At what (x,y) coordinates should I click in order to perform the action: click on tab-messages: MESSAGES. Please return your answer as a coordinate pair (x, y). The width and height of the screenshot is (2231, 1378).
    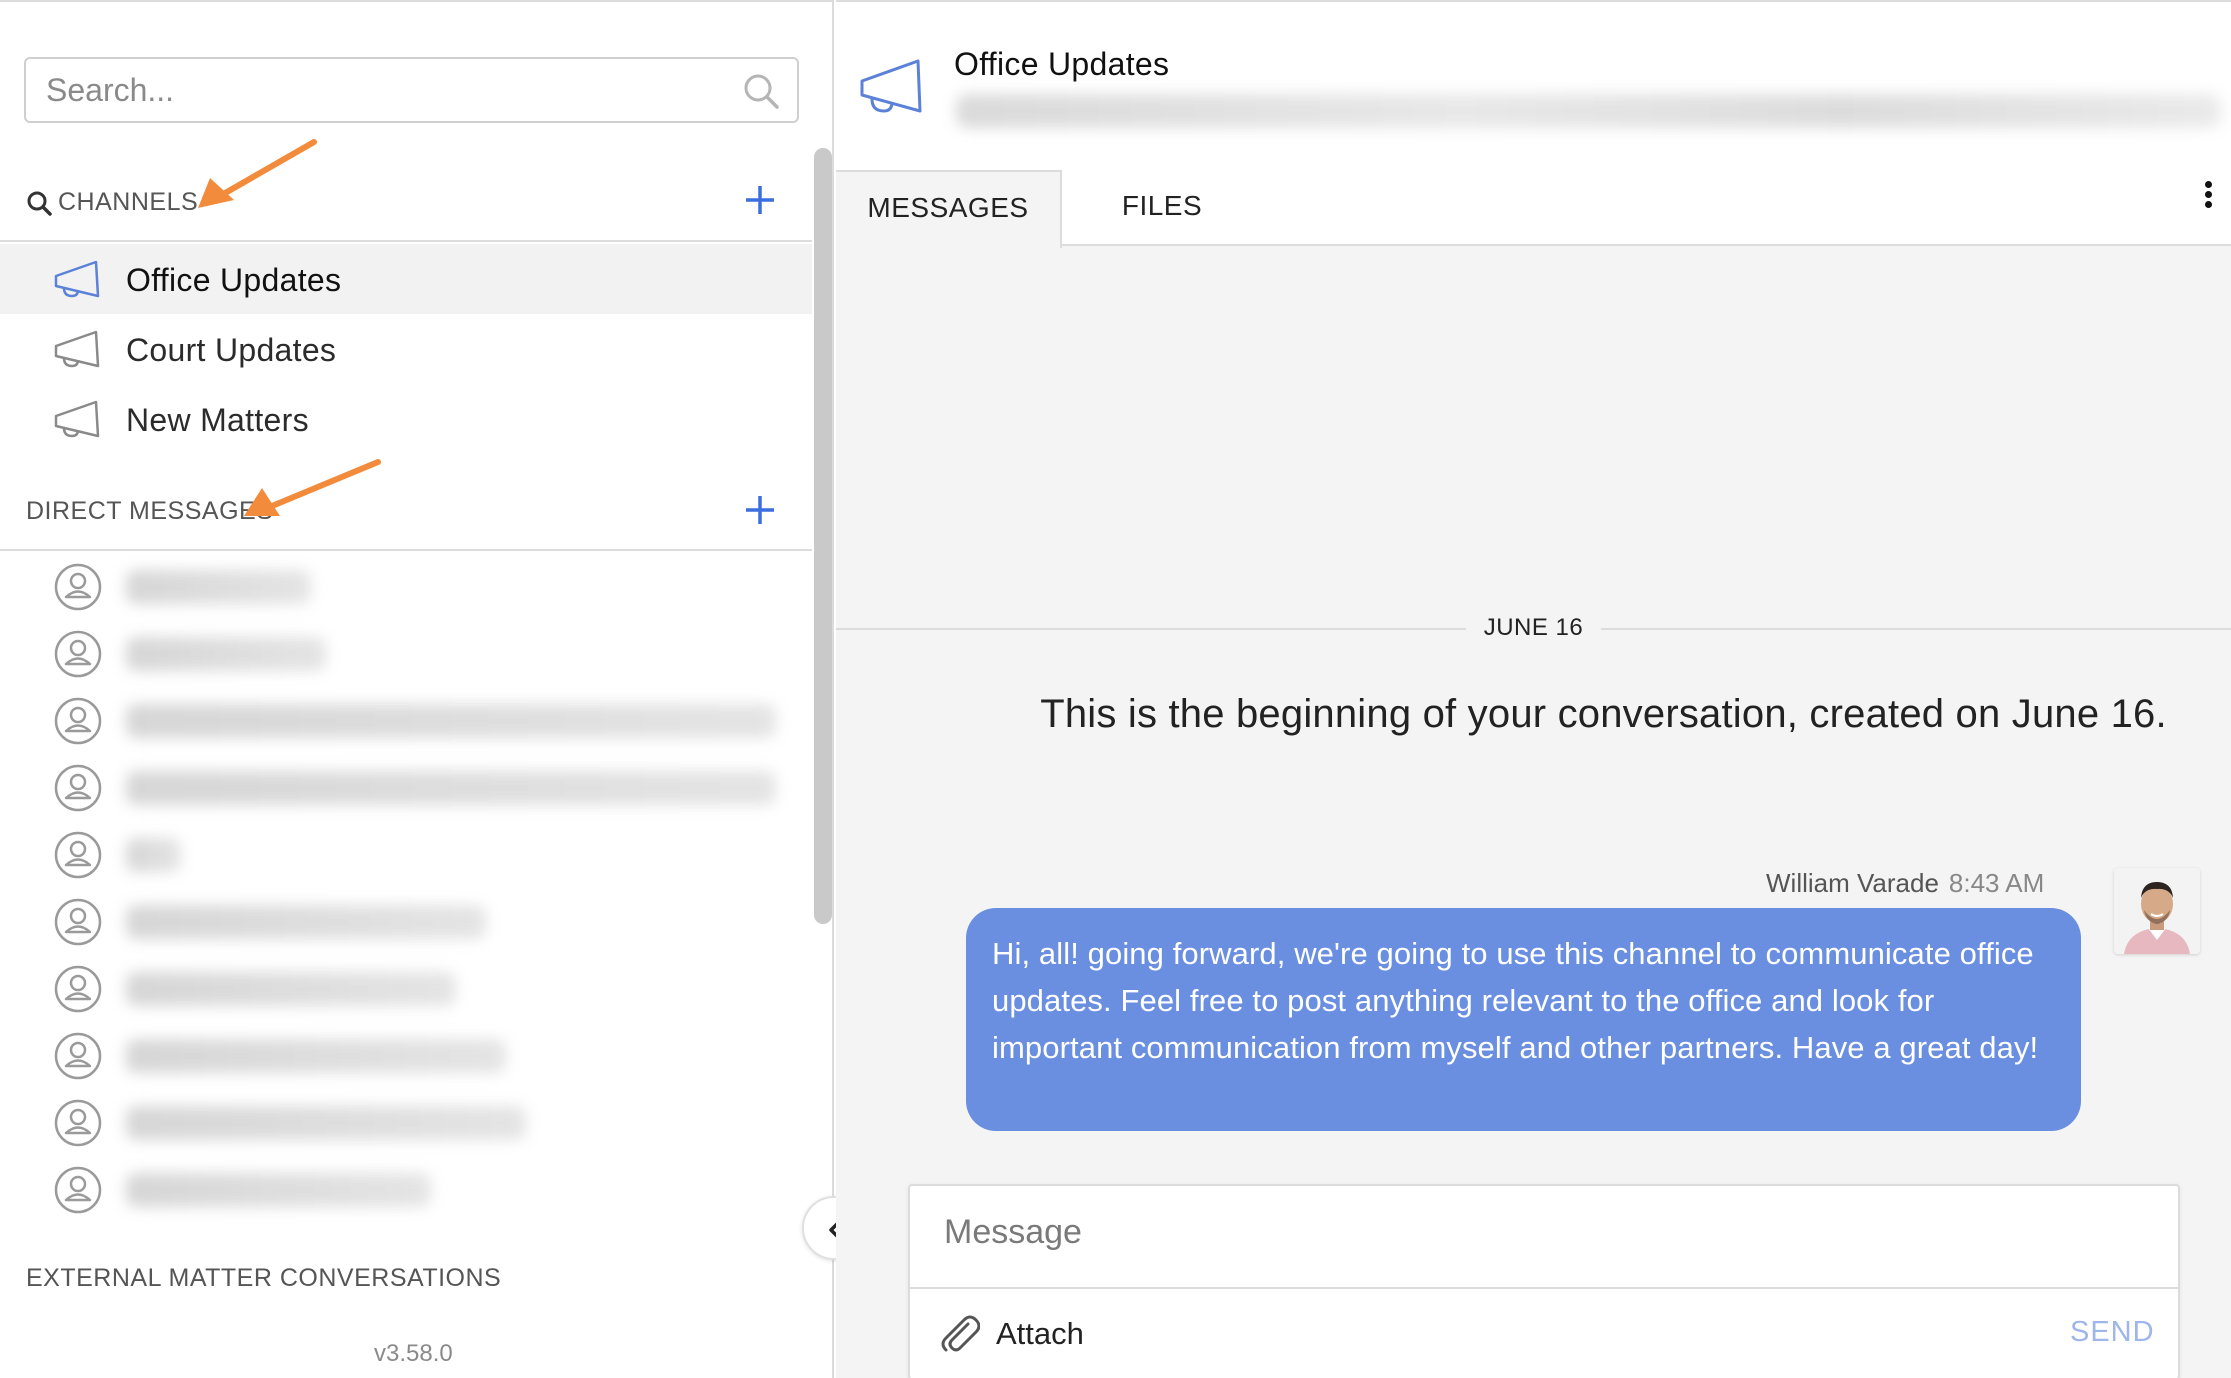
    Looking at the image, I should click on (949, 209).